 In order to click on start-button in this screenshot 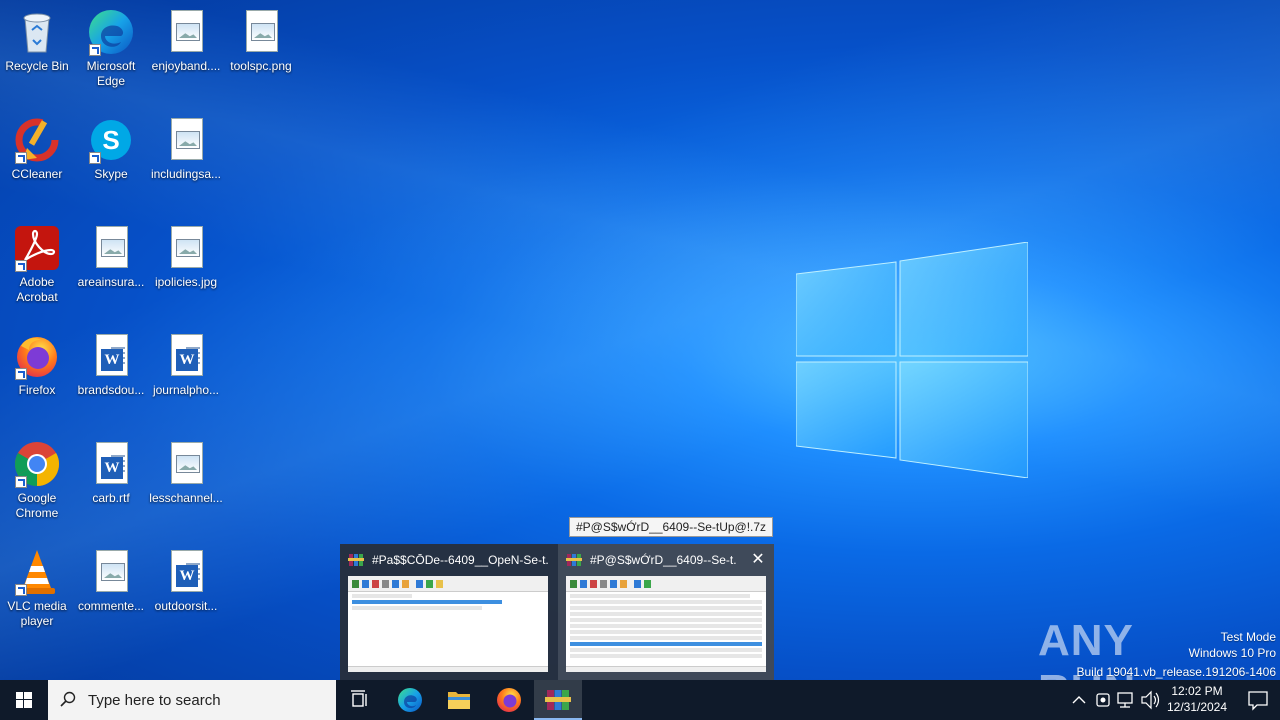, I will do `click(24, 700)`.